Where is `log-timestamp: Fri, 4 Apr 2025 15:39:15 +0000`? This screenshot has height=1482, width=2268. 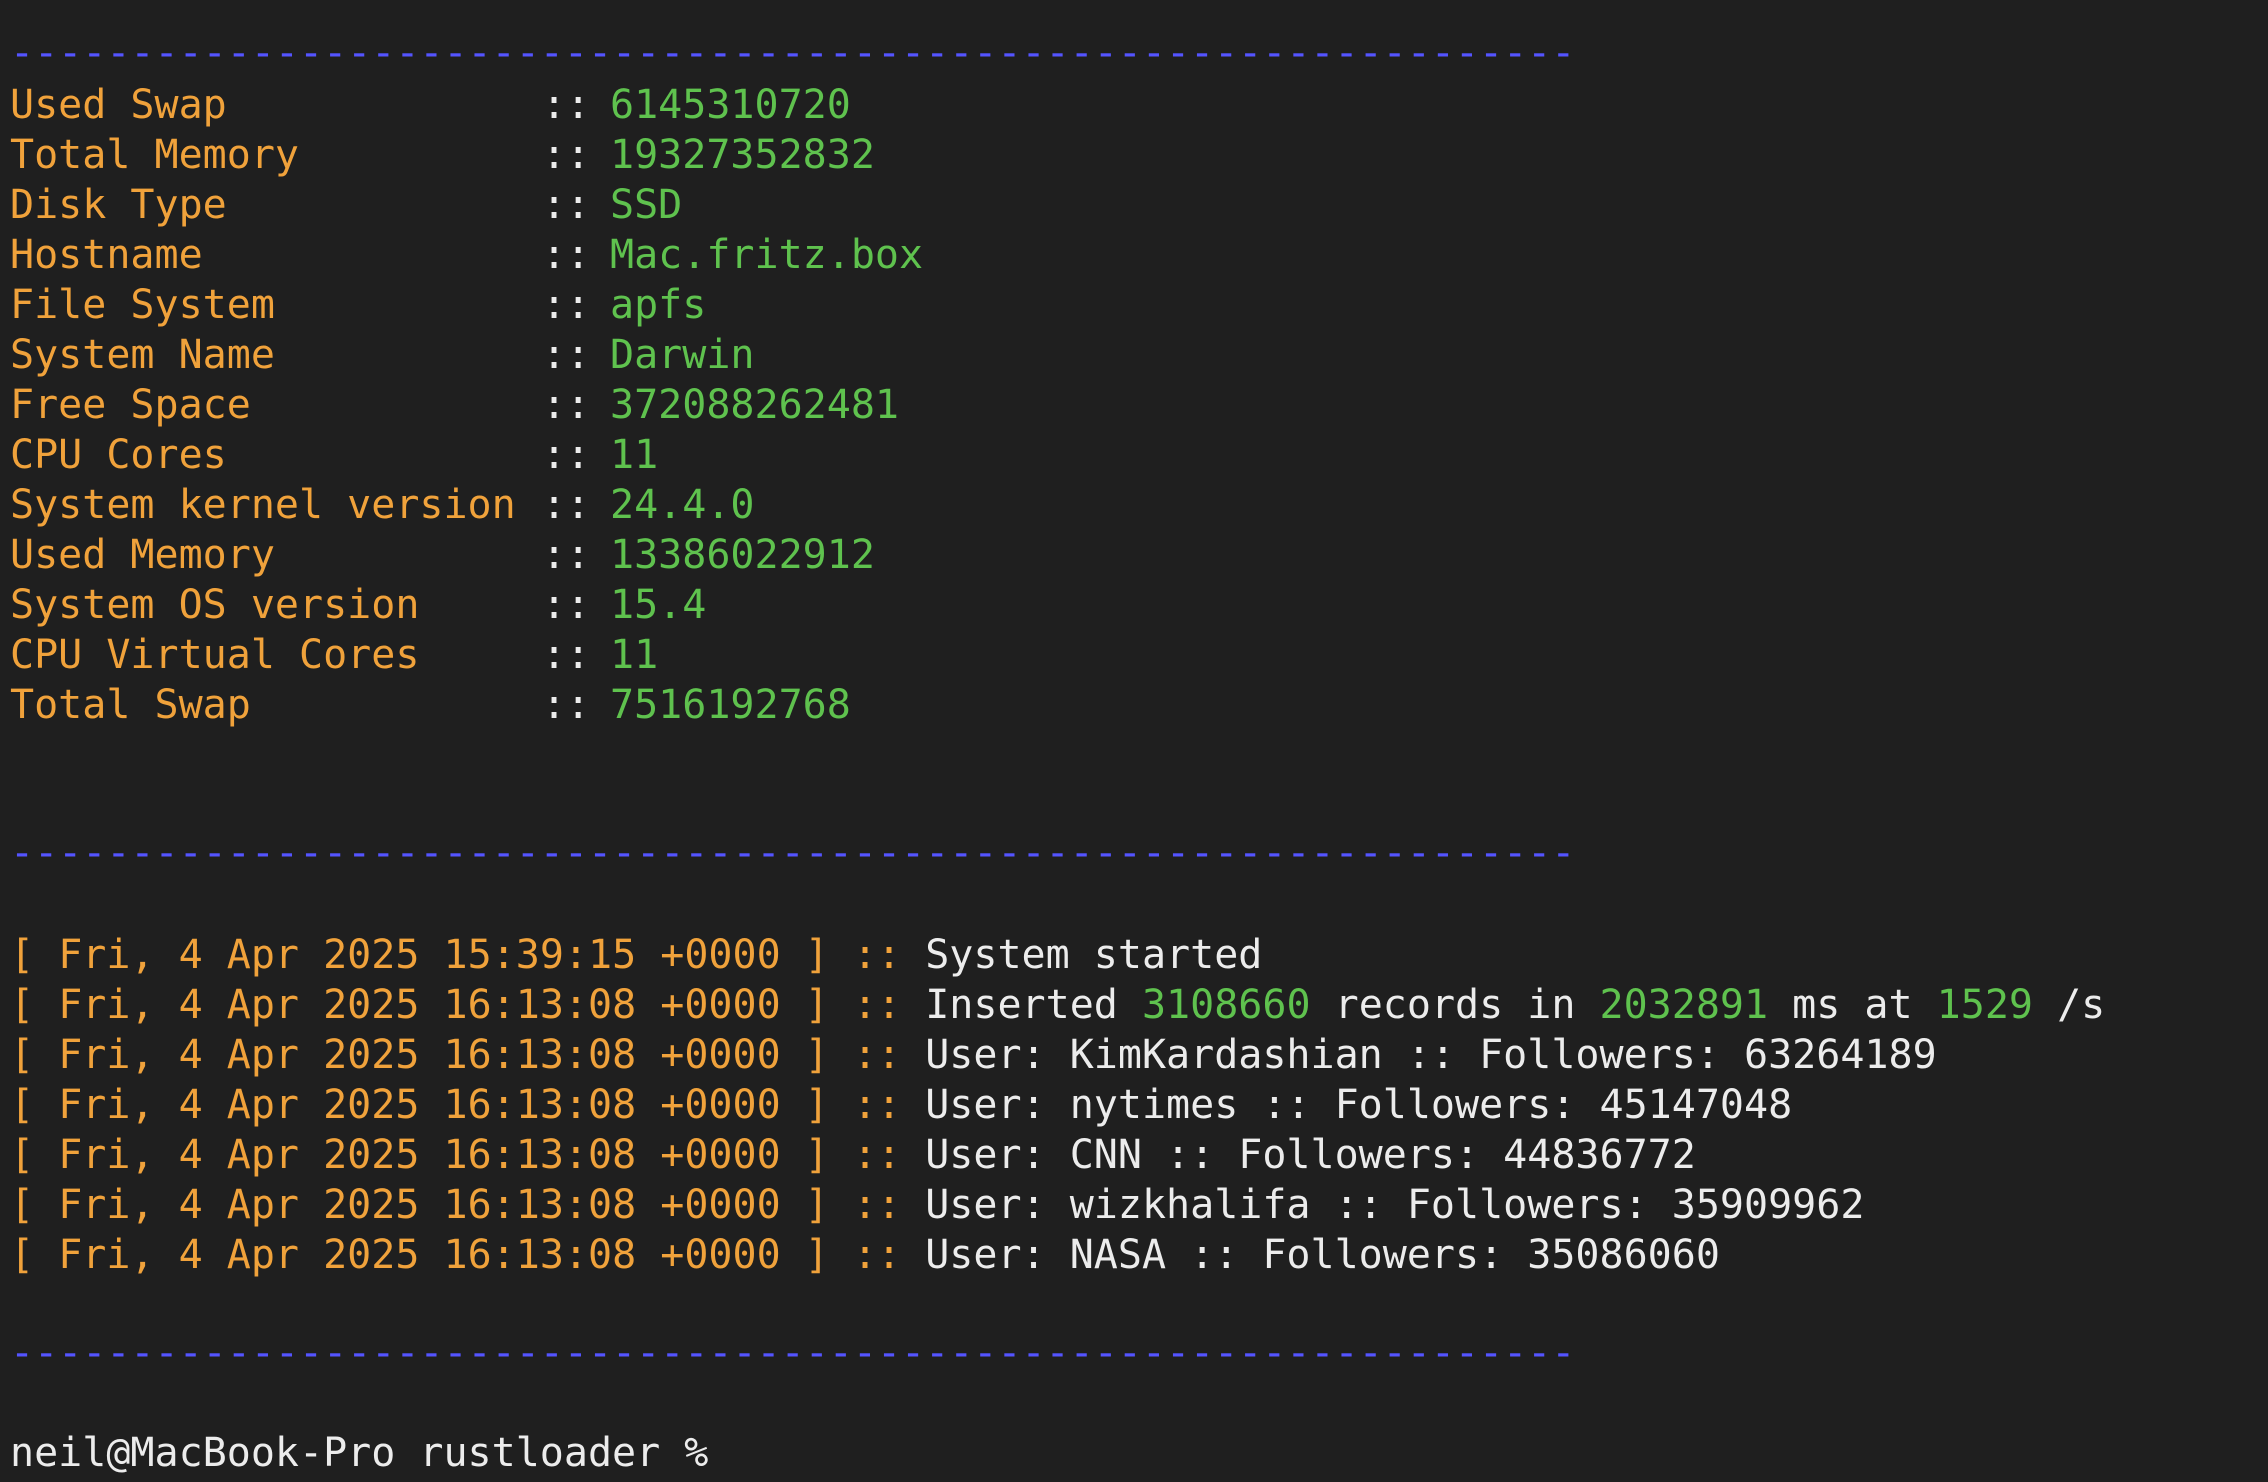 log-timestamp: Fri, 4 Apr 2025 15:39:15 +0000 is located at coordinates (419, 955).